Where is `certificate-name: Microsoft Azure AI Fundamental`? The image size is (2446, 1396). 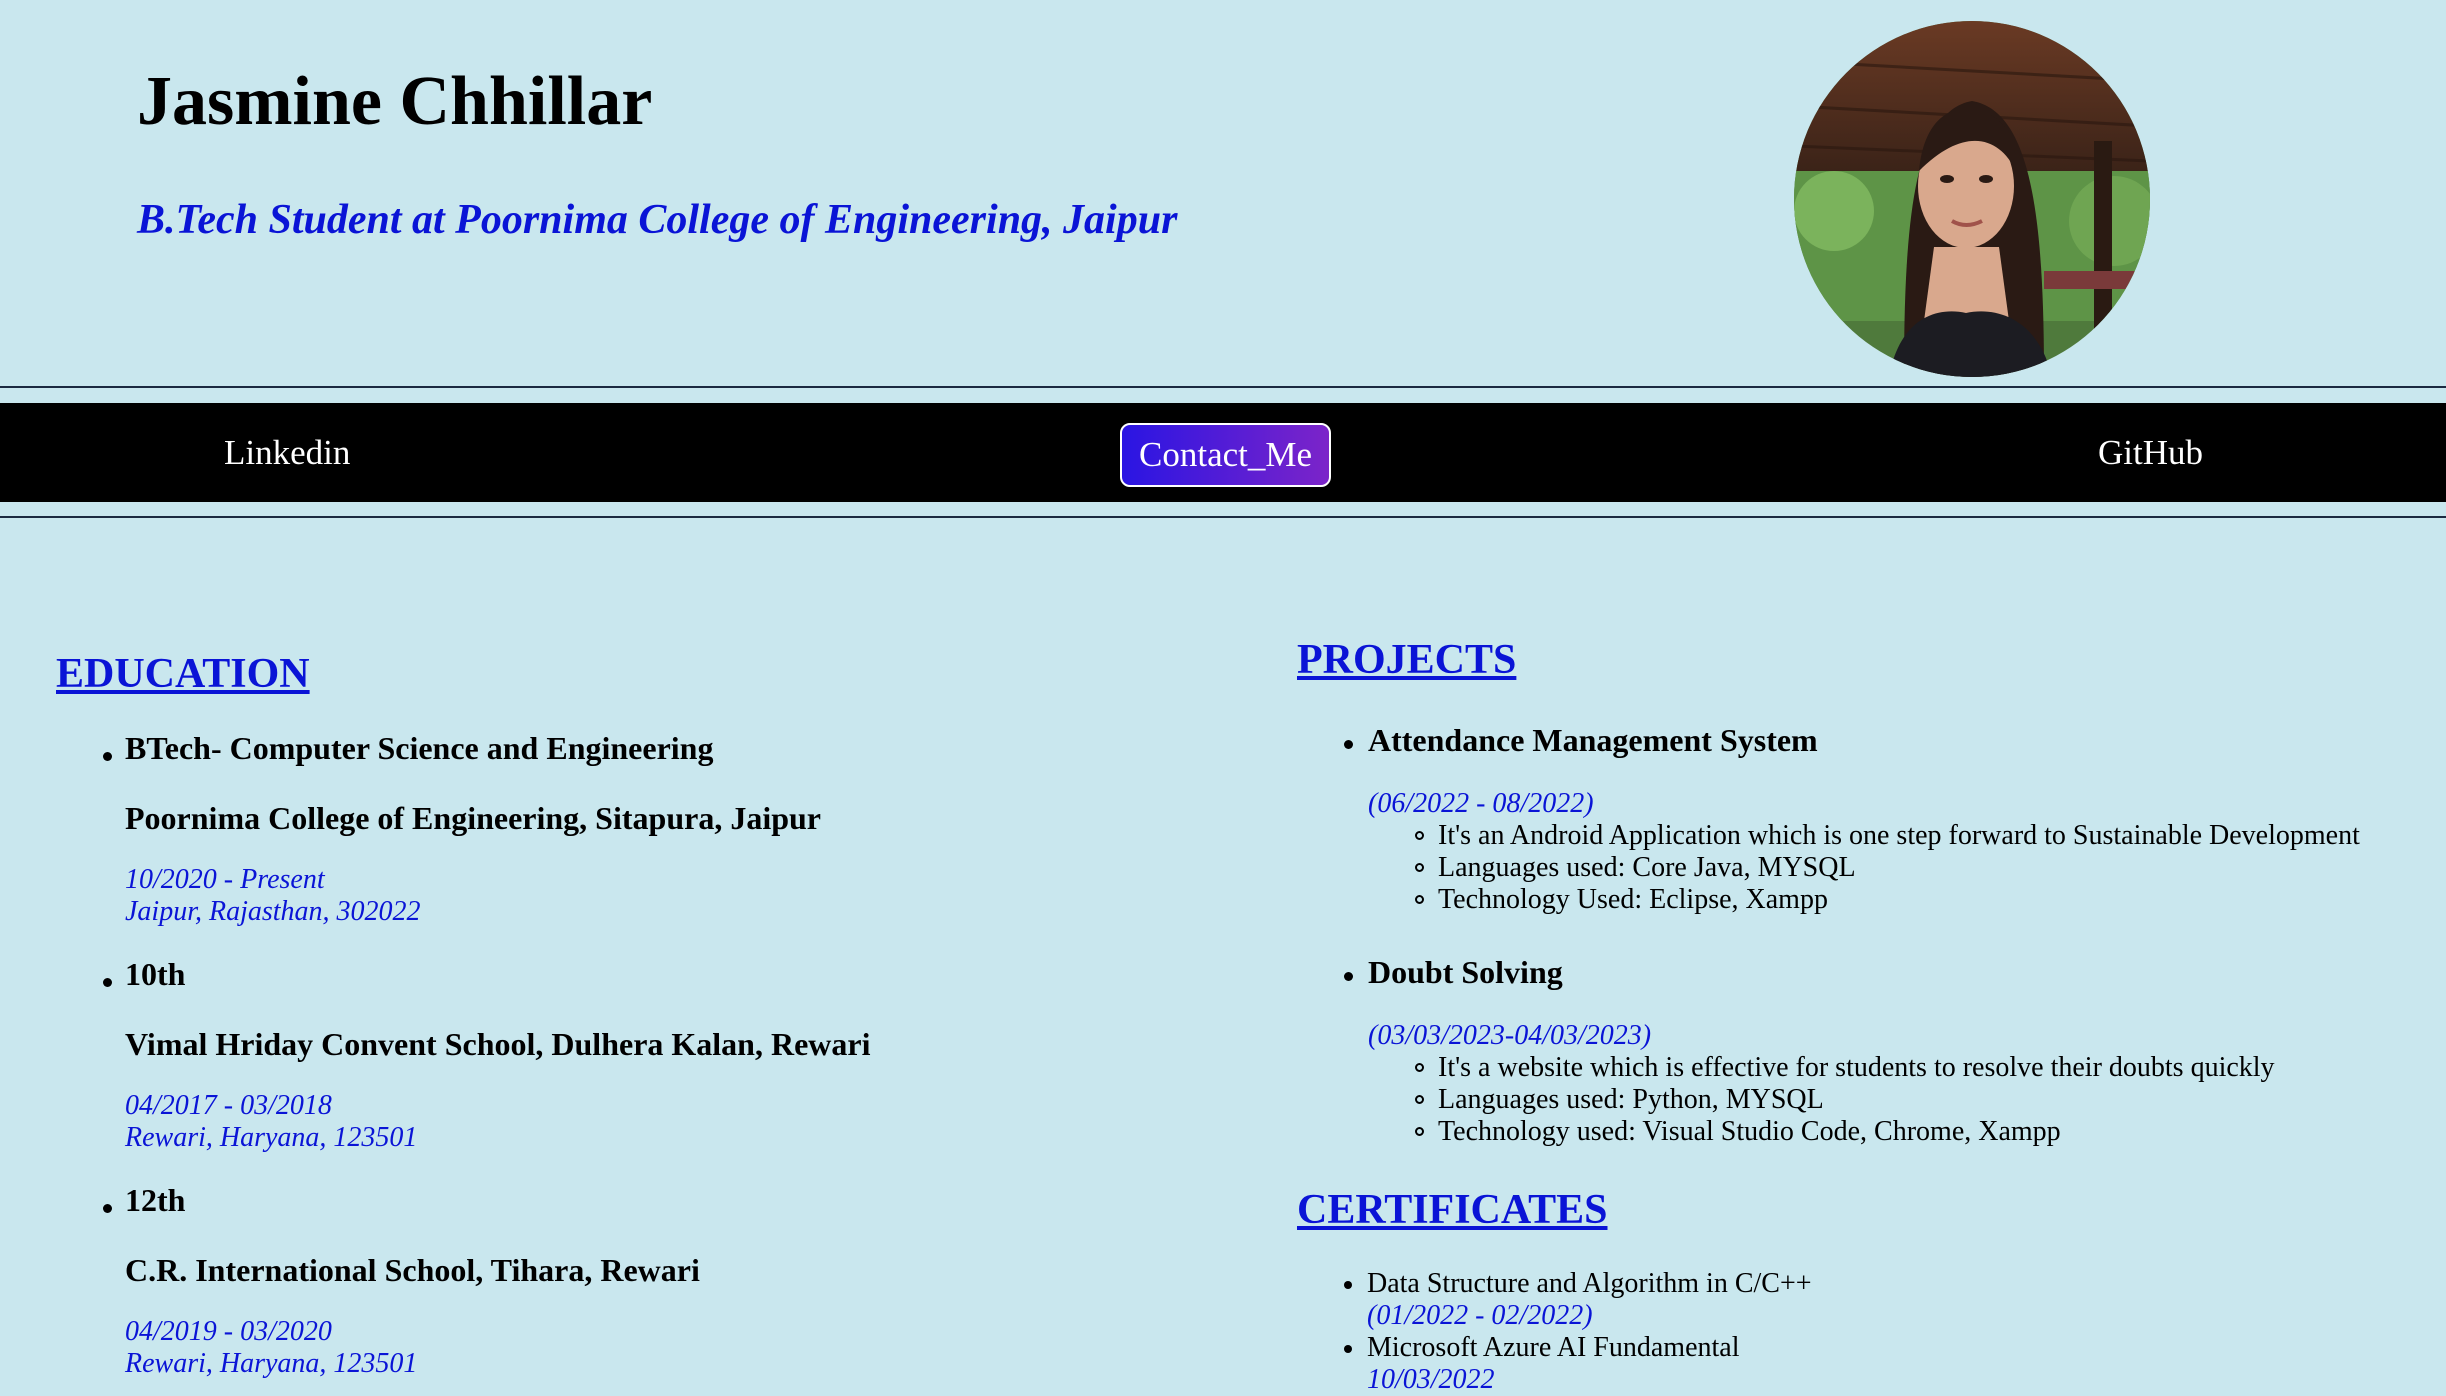 certificate-name: Microsoft Azure AI Fundamental is located at coordinates (1553, 1347).